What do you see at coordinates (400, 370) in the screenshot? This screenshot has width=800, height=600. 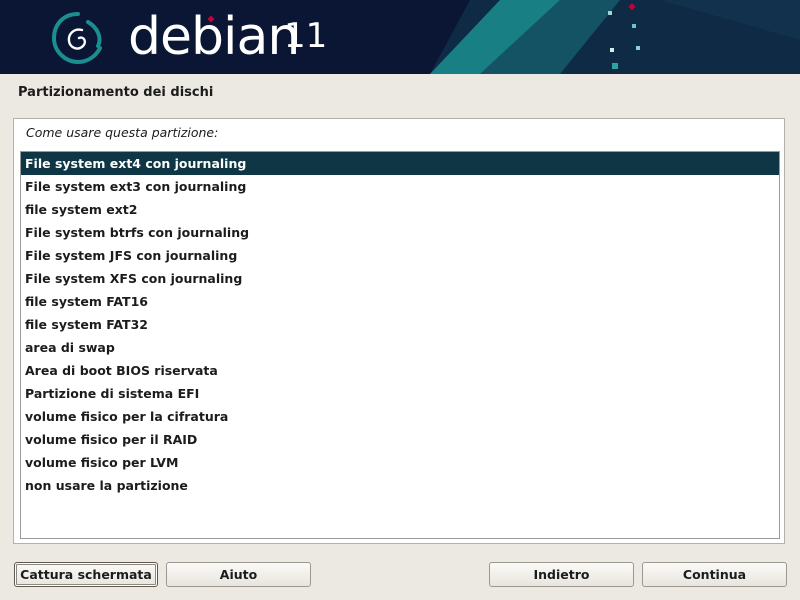 I see `list-item: Area di boot BIOS riservata` at bounding box center [400, 370].